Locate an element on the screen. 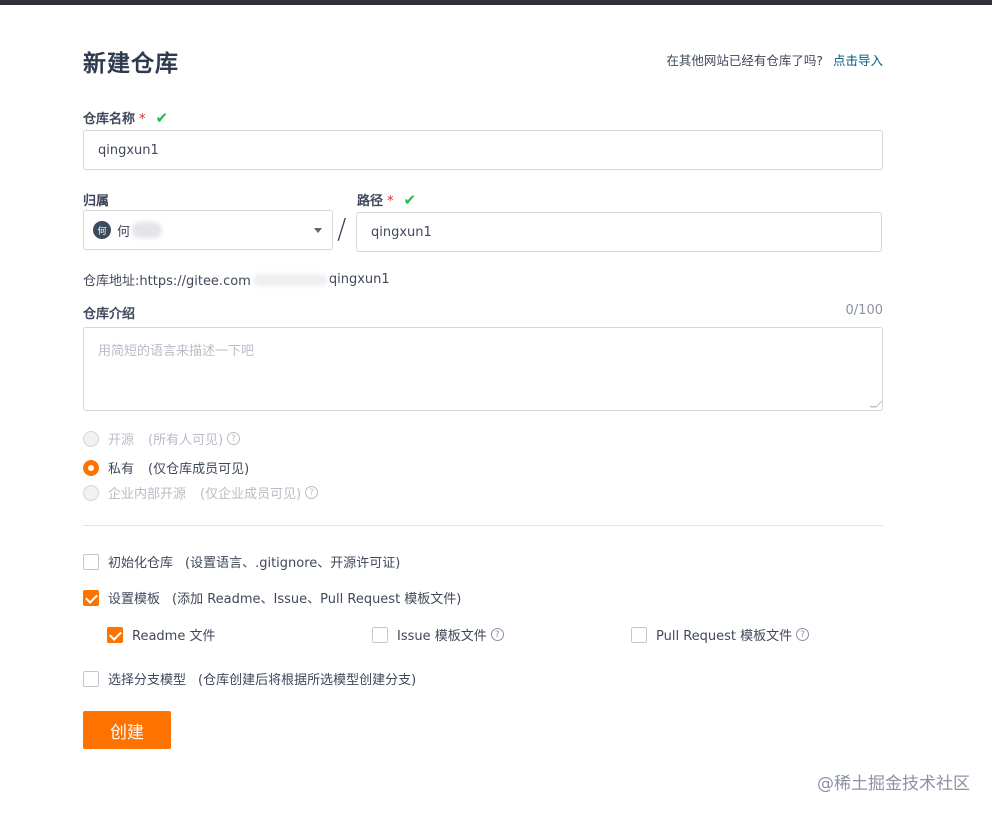 The image size is (992, 813). radio-private is located at coordinates (91, 467).